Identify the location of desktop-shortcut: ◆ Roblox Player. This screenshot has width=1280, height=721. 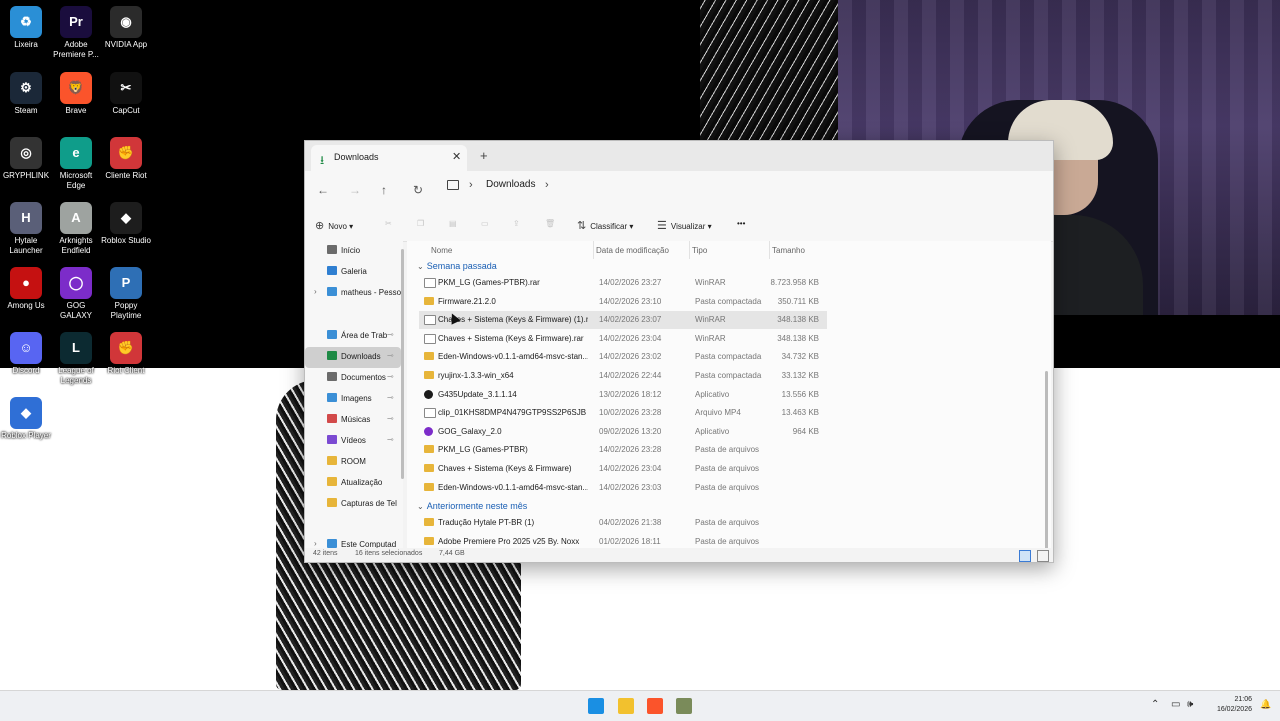
(26, 419).